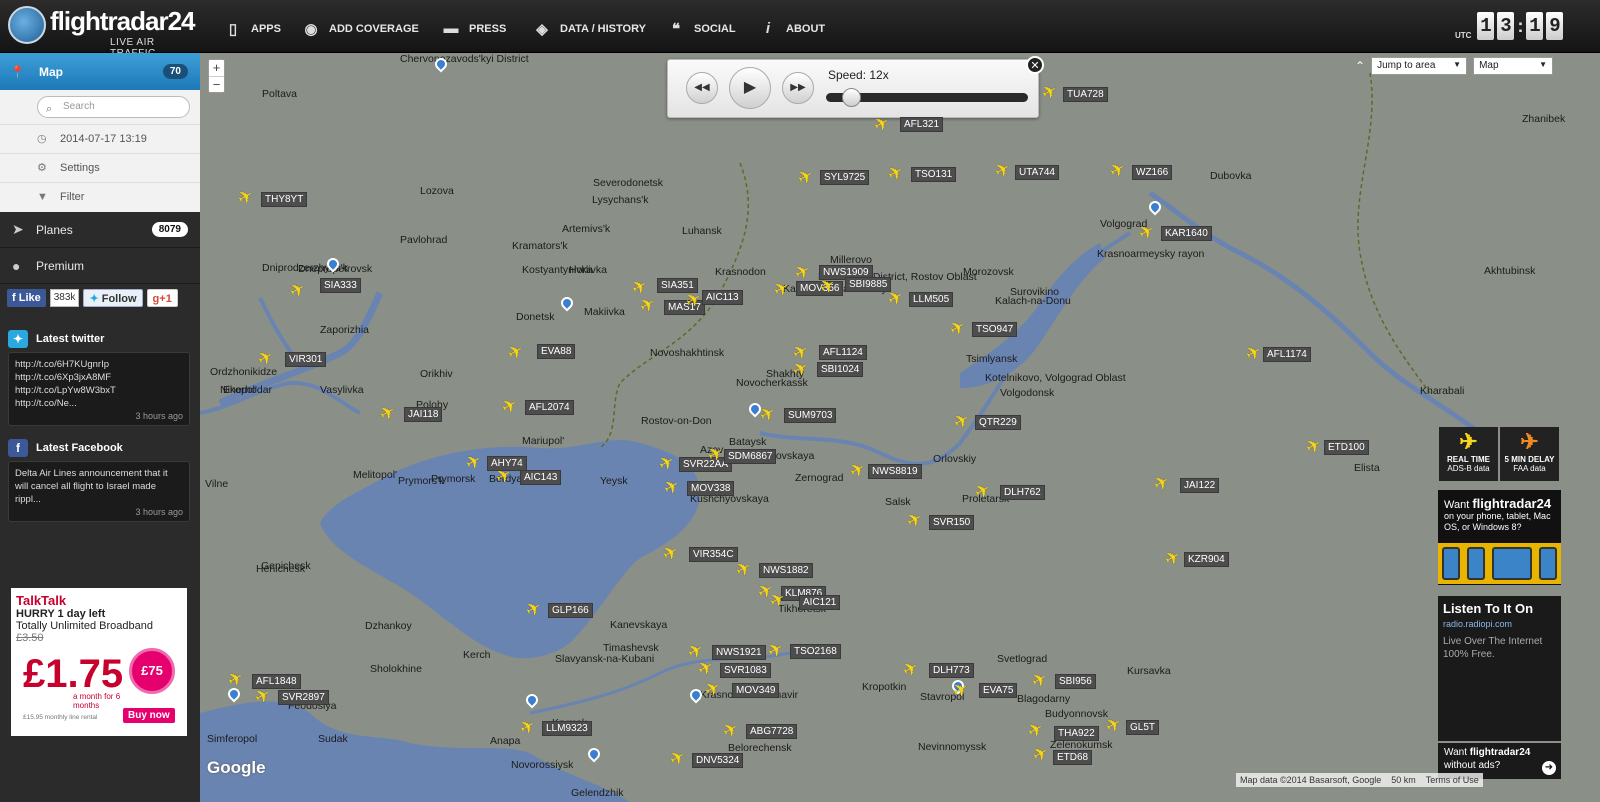 The height and width of the screenshot is (802, 1600). What do you see at coordinates (1186, 233) in the screenshot?
I see `flight-callsign-label: KAR1640` at bounding box center [1186, 233].